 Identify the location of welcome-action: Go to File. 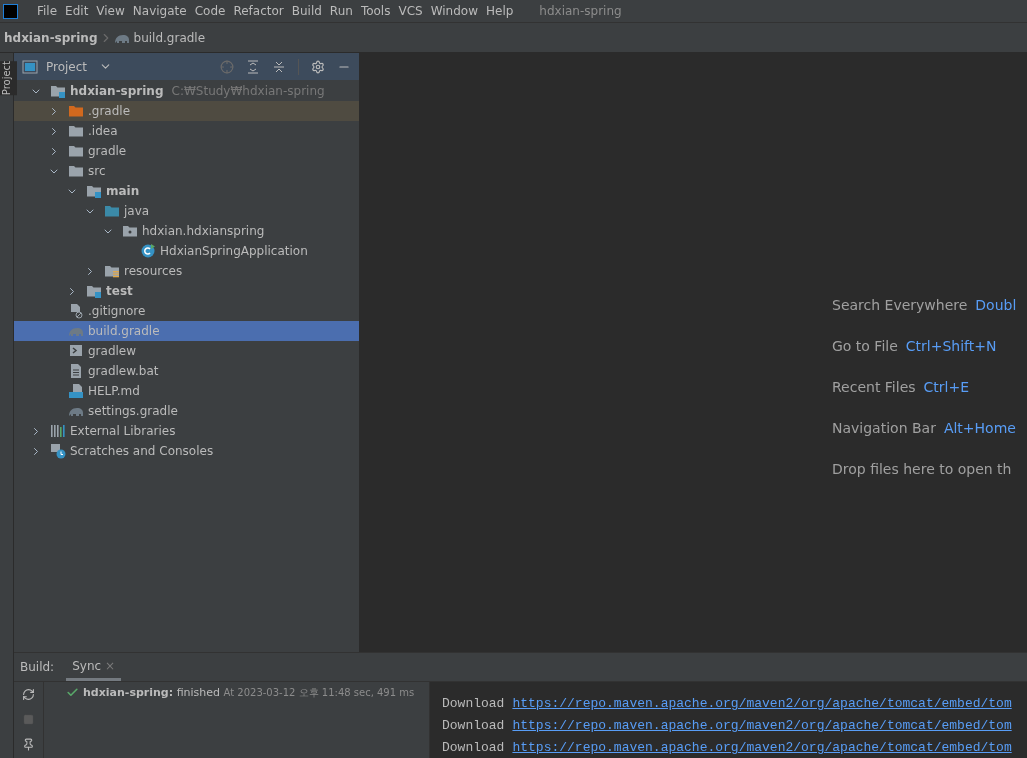
(865, 346).